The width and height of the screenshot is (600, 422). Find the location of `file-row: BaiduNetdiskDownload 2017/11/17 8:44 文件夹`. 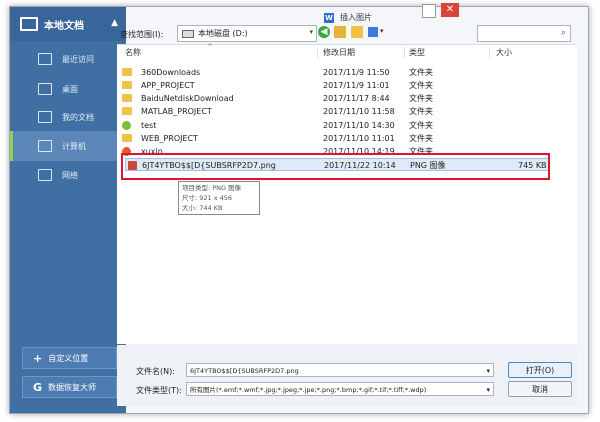

file-row: BaiduNetdiskDownload 2017/11/17 8:44 文件夹 is located at coordinates (347, 98).